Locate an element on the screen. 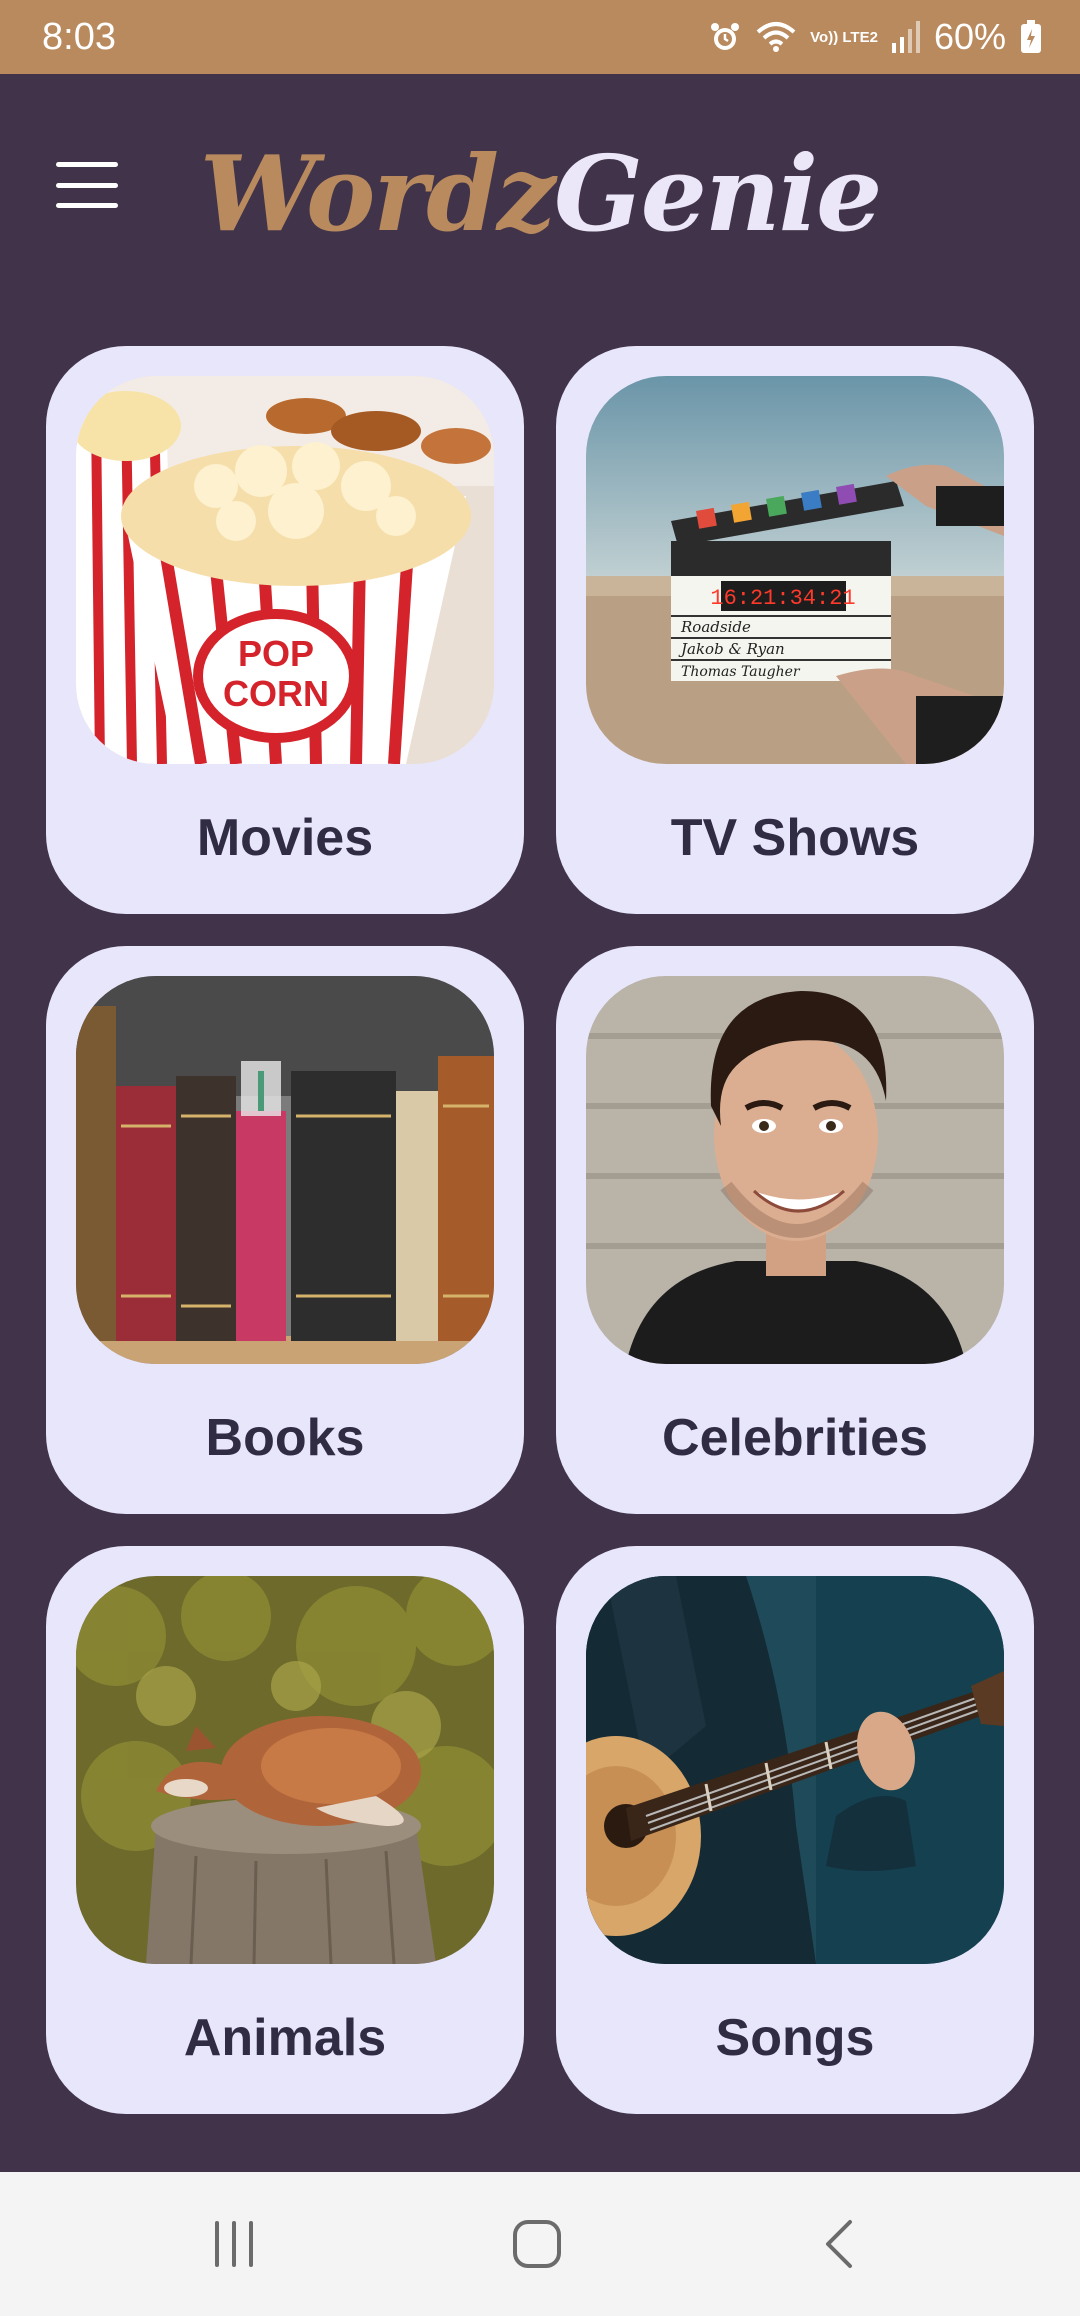 The height and width of the screenshot is (2316, 1080). app-header: WordzGenie is located at coordinates (540, 189).